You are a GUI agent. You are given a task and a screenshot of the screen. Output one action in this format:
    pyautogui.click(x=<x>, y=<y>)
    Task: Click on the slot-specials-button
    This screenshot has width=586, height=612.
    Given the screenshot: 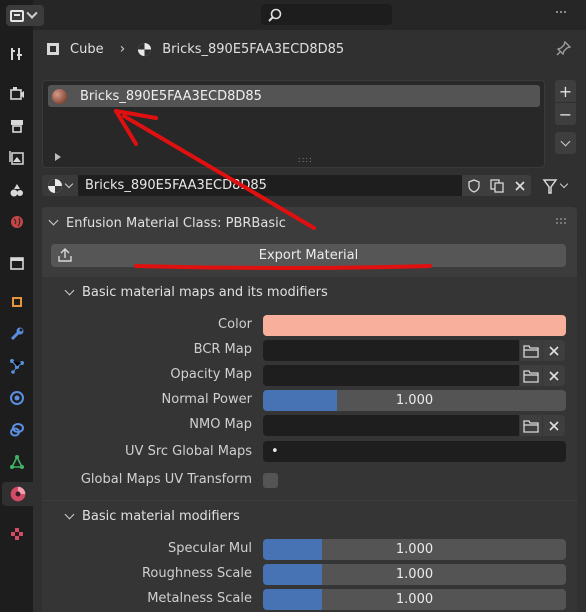 What is the action you would take?
    pyautogui.click(x=565, y=143)
    